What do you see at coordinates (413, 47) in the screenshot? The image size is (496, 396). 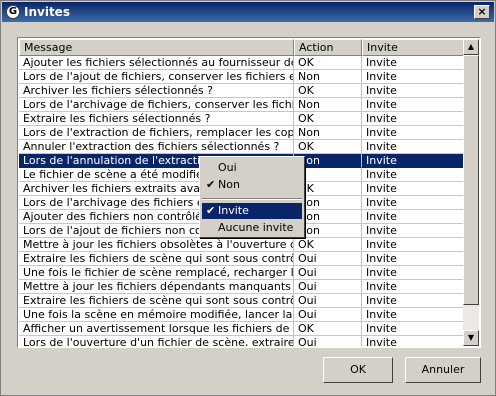 I see `column-header-invite: Invite` at bounding box center [413, 47].